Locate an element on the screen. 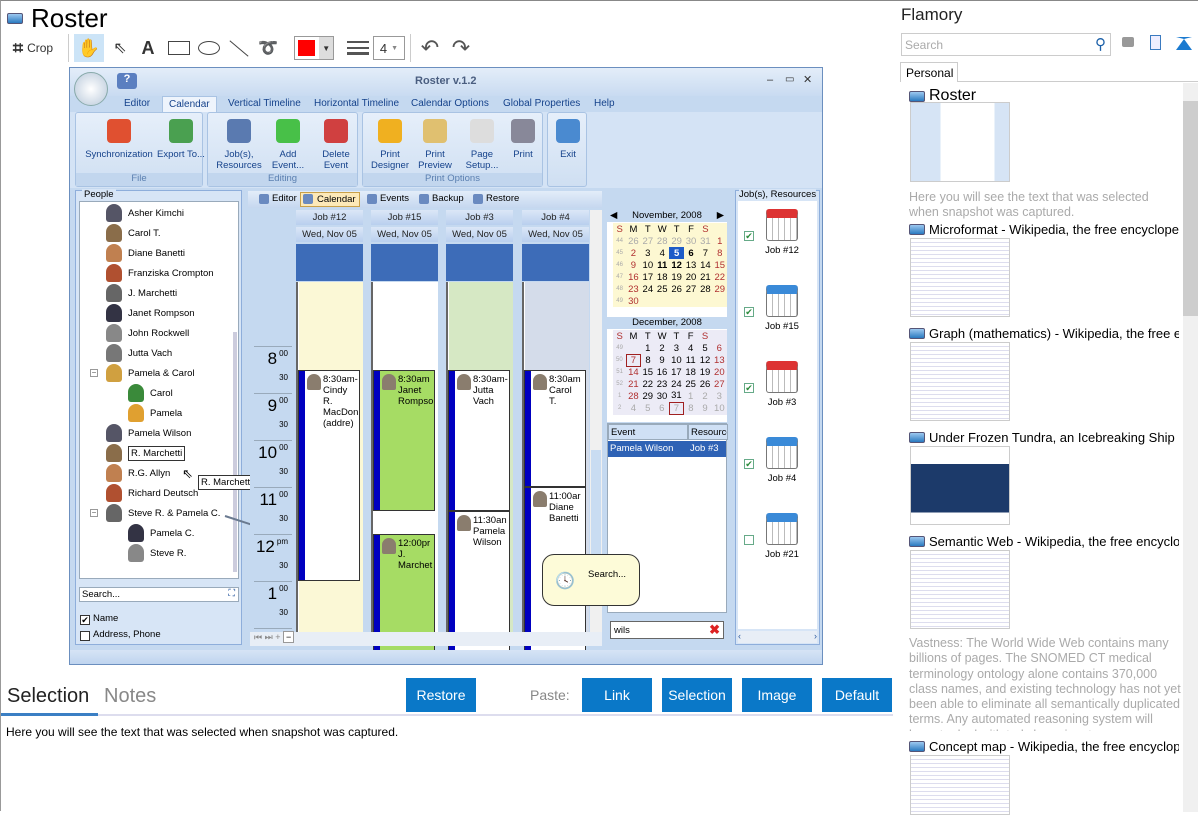 The width and height of the screenshot is (1198, 815). job-header: Job #3 is located at coordinates (479, 217).